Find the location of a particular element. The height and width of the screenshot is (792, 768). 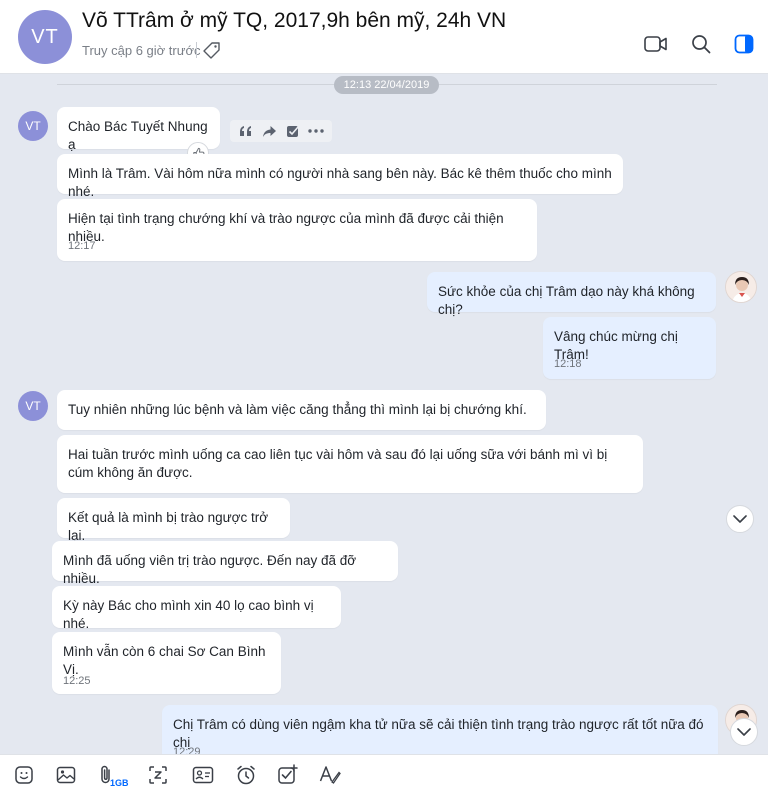

message-time: 12:25 is located at coordinates (77, 681).